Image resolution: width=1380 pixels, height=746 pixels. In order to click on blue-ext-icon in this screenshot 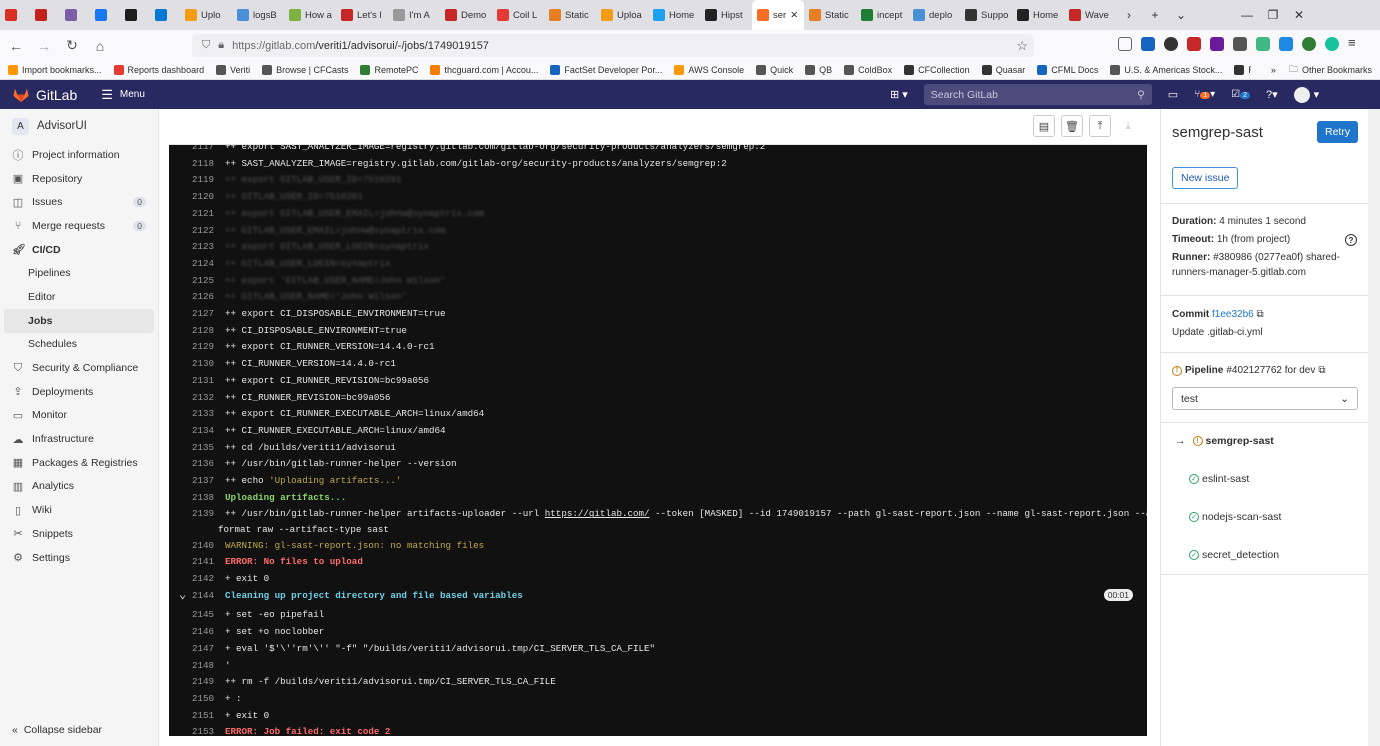, I will do `click(1286, 44)`.